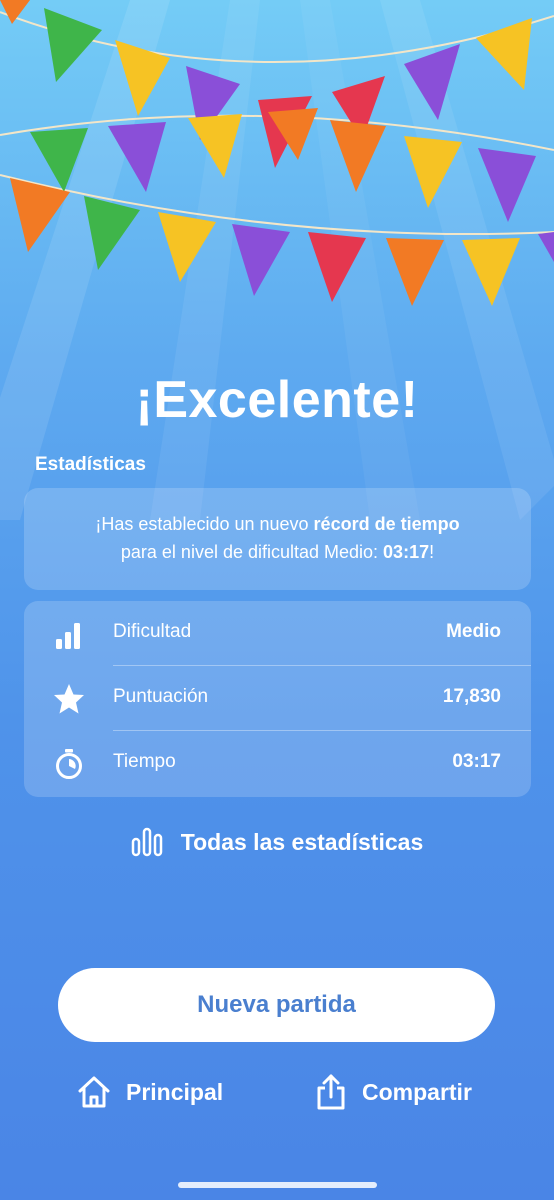  What do you see at coordinates (152, 631) in the screenshot?
I see `stat-label: Dificultad` at bounding box center [152, 631].